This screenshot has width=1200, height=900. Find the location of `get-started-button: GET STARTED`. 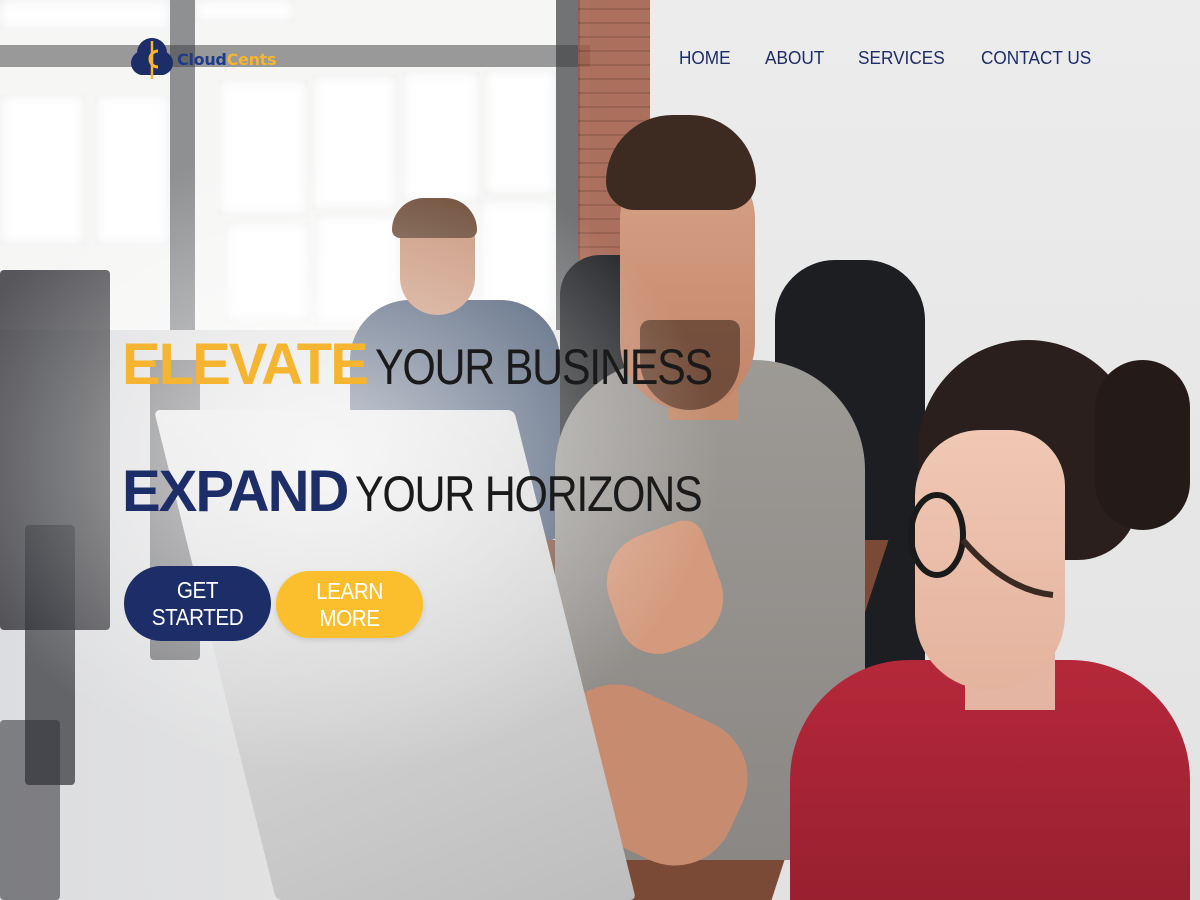

get-started-button: GET STARTED is located at coordinates (197, 603).